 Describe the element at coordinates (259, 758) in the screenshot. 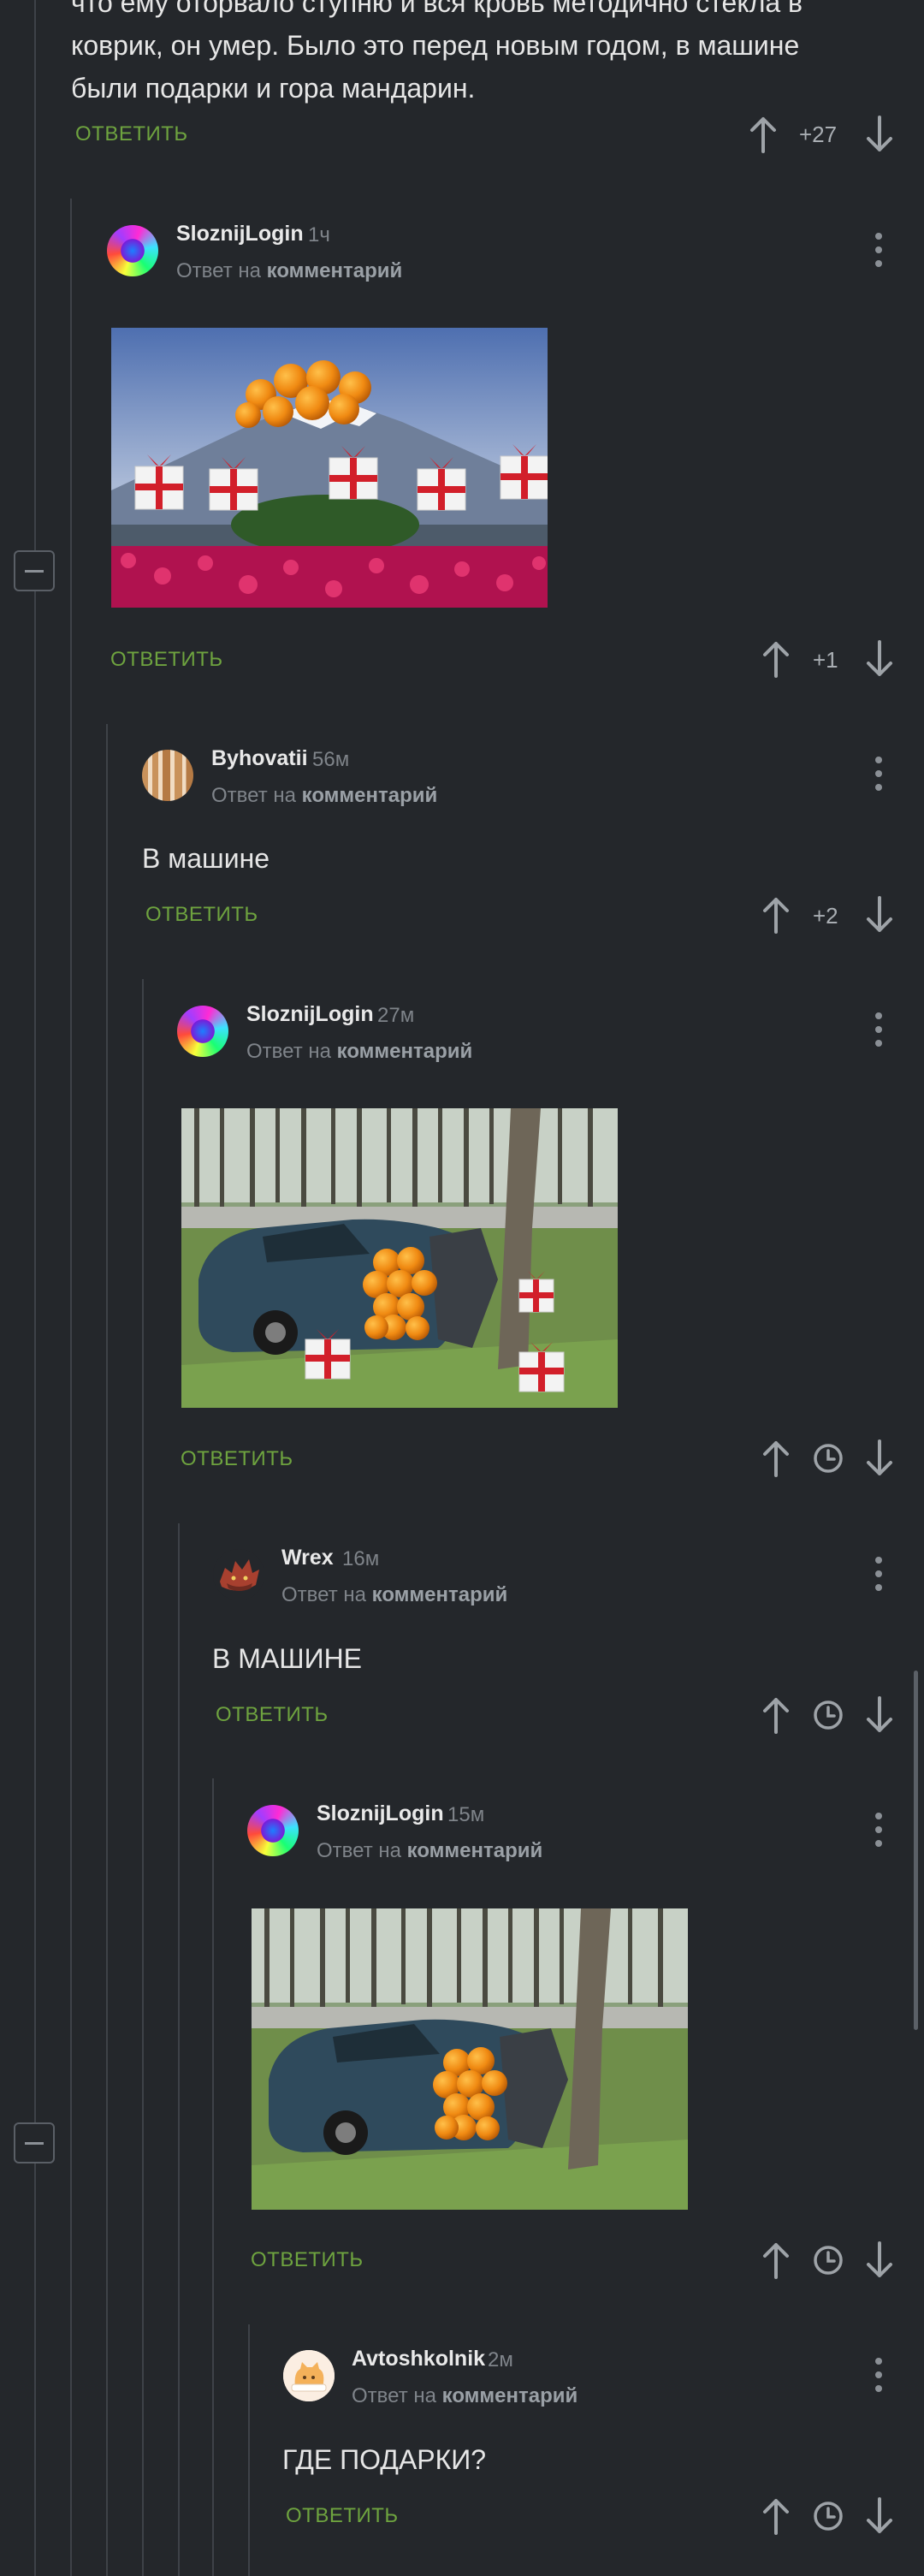

I see `author-name: Byhovatii` at that location.